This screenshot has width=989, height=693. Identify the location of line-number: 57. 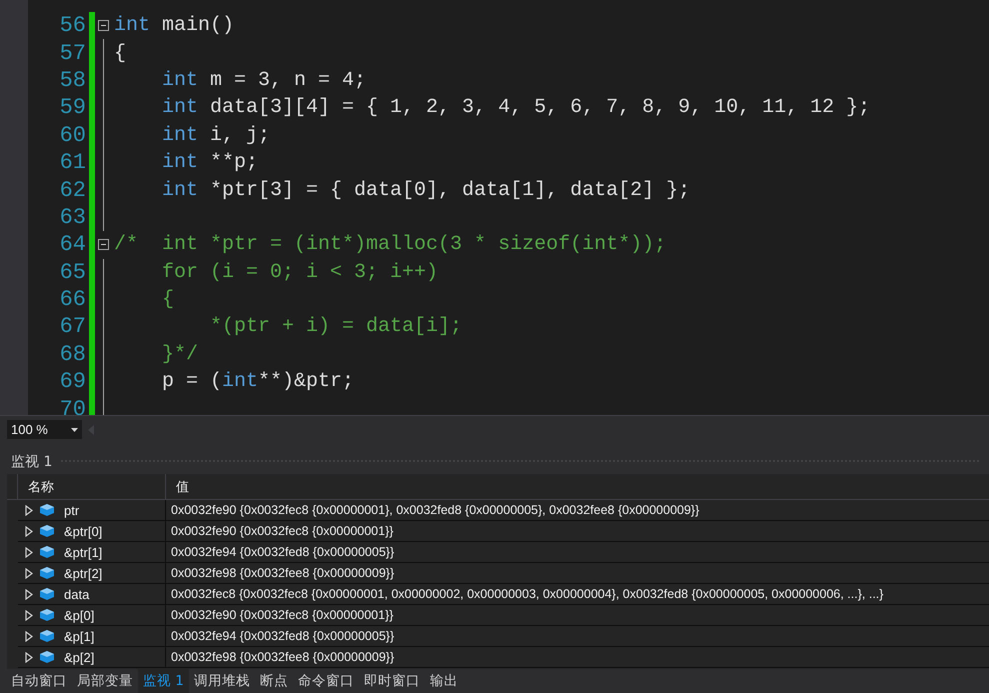
(72, 53).